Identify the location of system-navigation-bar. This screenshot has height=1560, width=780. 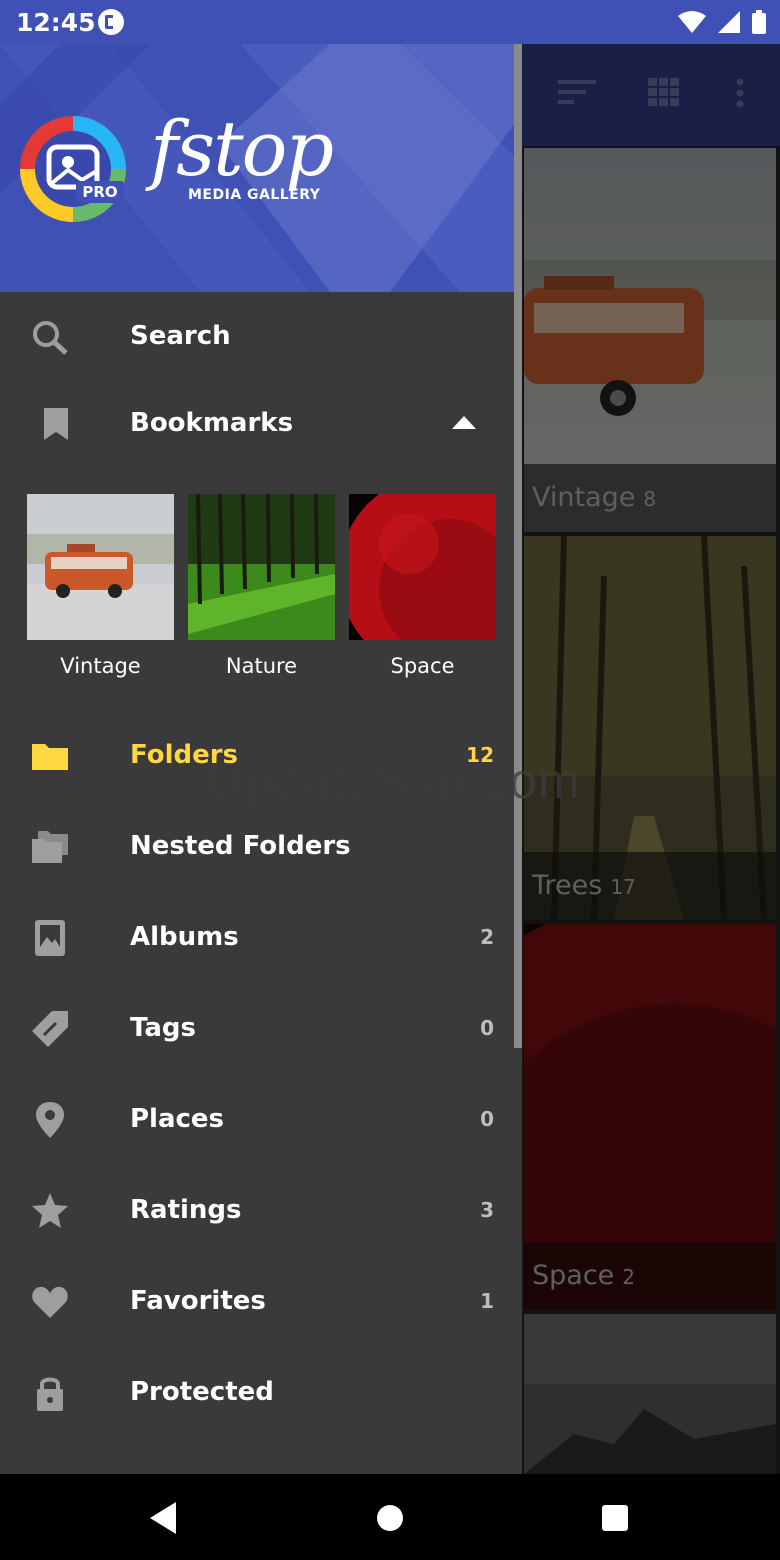
(390, 1517).